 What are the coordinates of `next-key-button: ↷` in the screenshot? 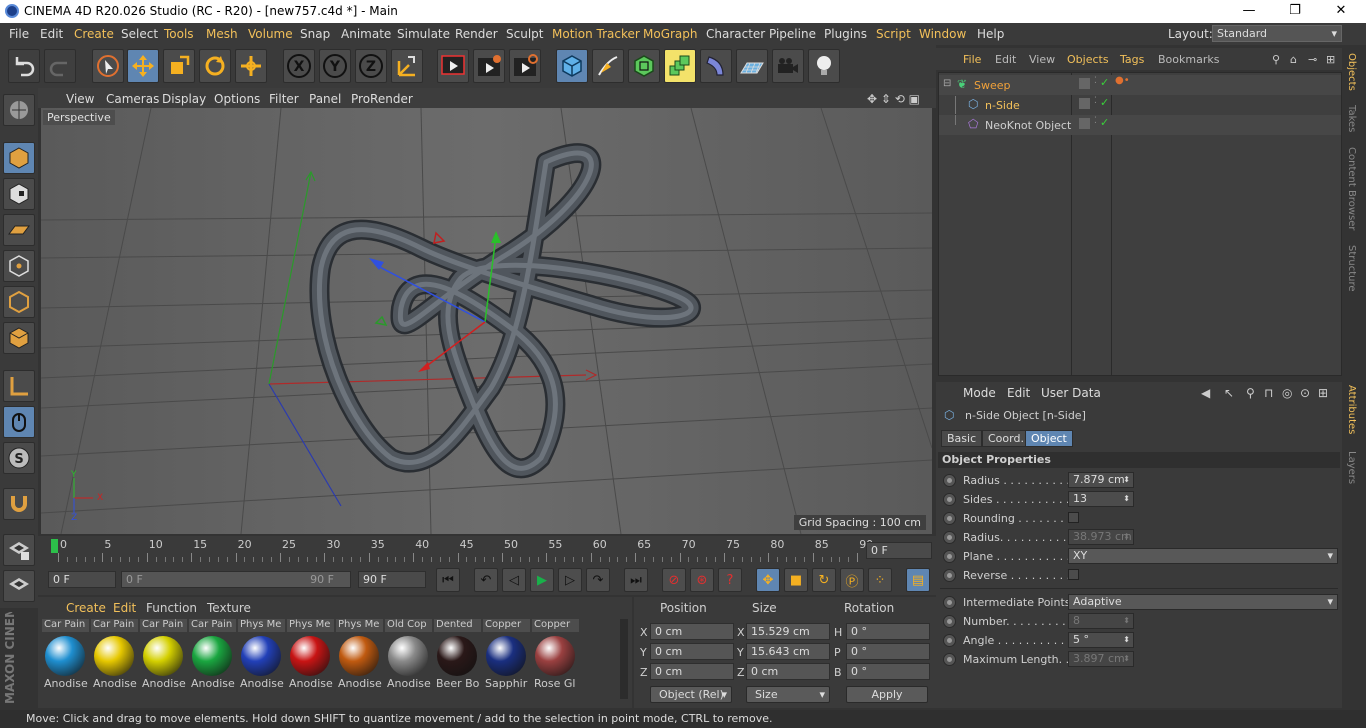 It's located at (598, 580).